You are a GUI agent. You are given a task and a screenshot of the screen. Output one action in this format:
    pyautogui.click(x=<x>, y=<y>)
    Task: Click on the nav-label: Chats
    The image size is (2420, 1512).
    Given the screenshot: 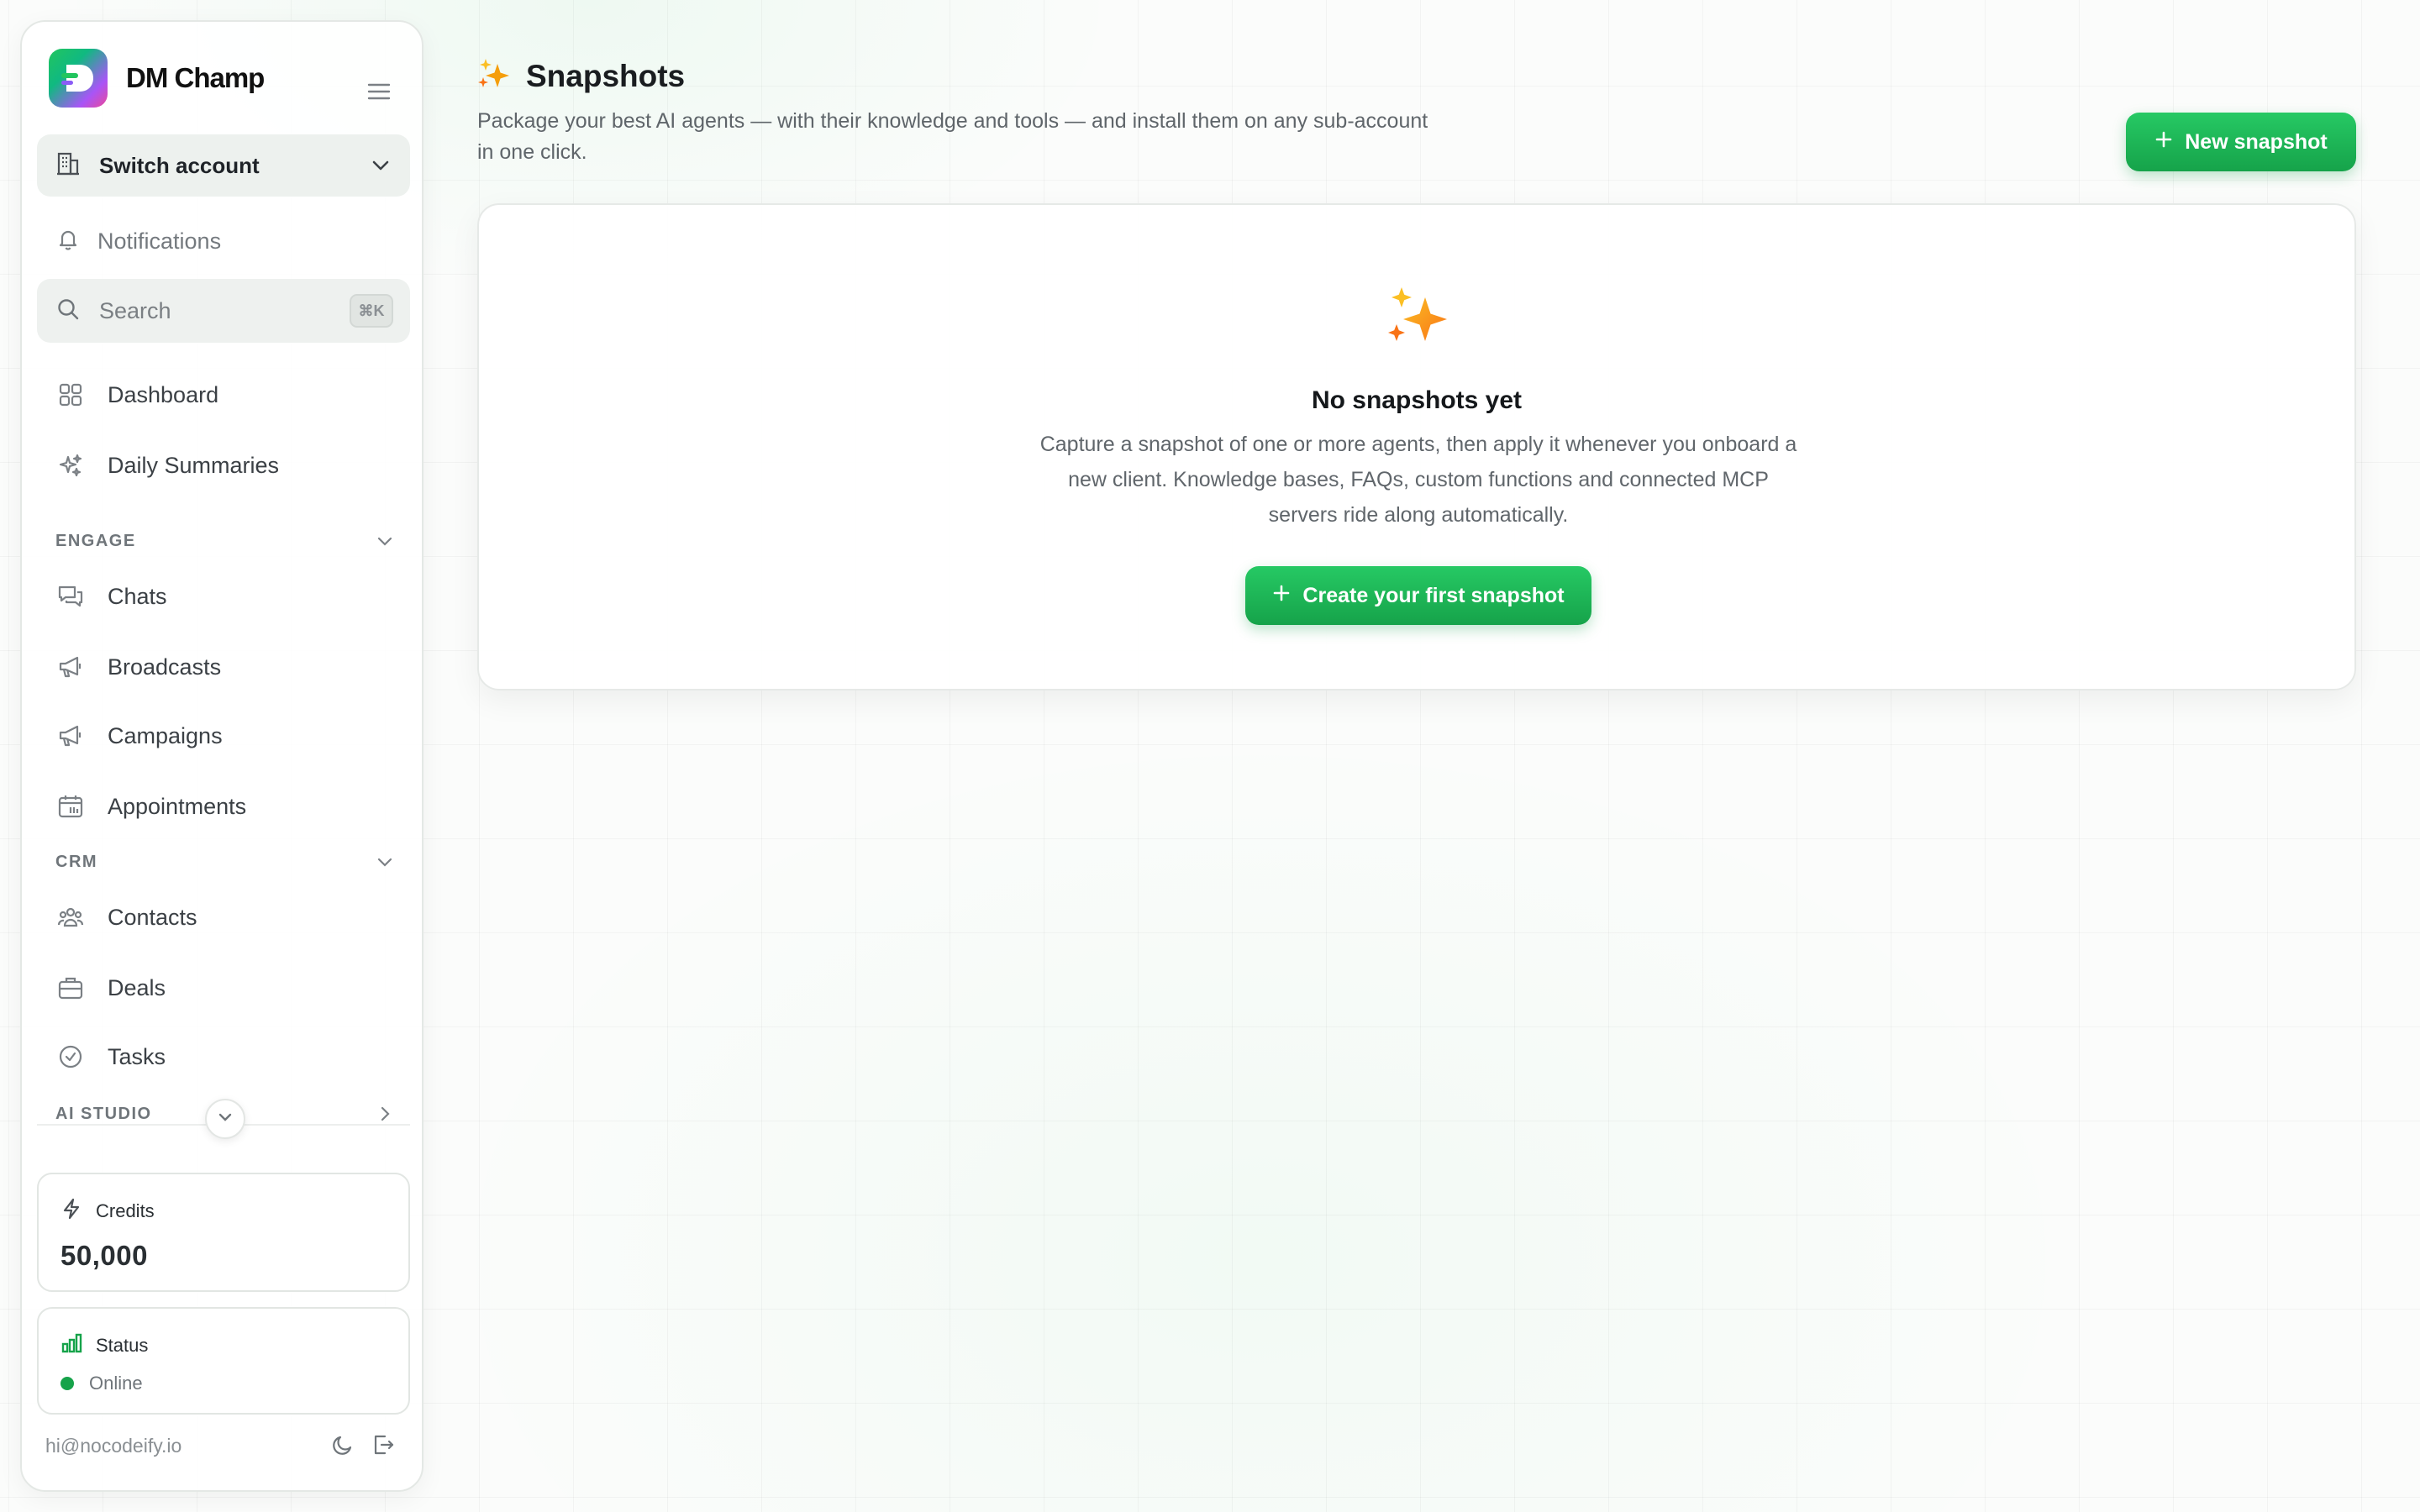 What is the action you would take?
    pyautogui.click(x=138, y=596)
    